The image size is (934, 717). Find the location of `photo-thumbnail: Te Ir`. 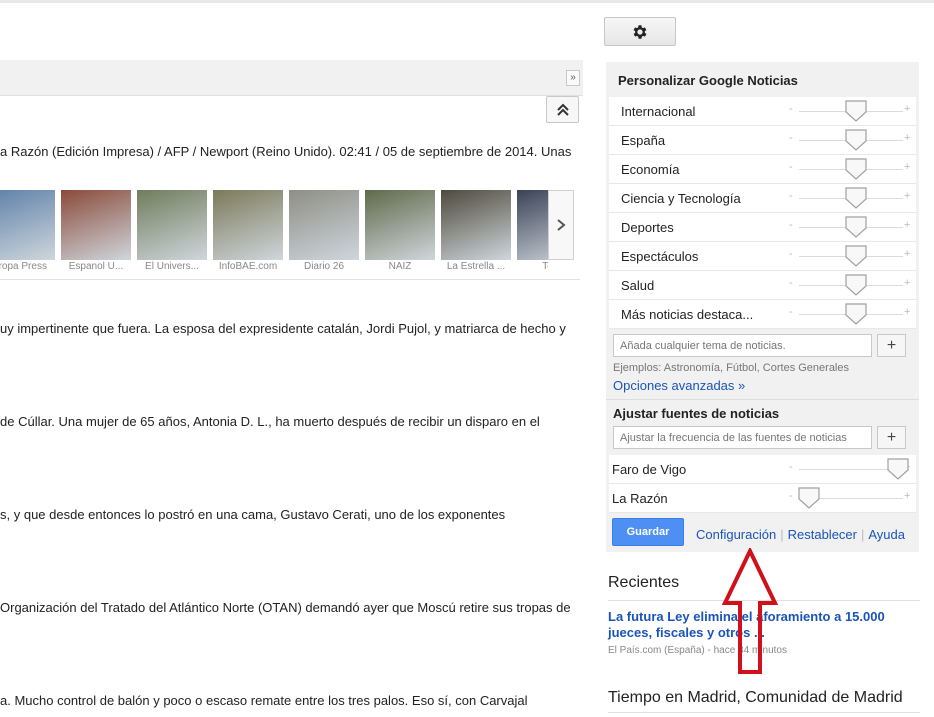

photo-thumbnail: Te Ir is located at coordinates (532, 231).